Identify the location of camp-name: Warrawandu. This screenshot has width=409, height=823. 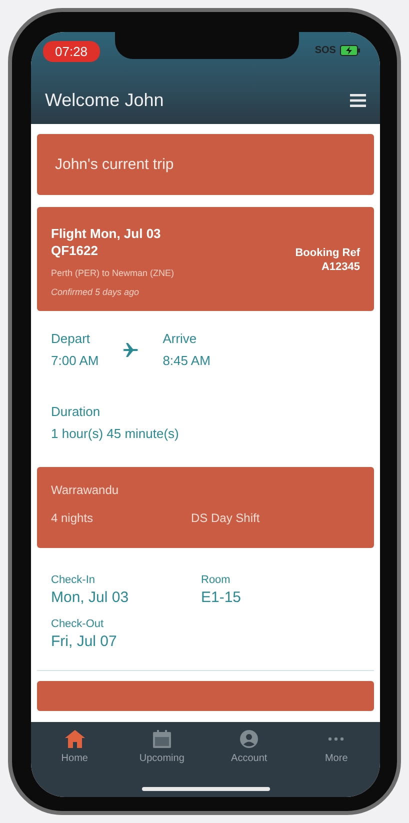
(85, 490).